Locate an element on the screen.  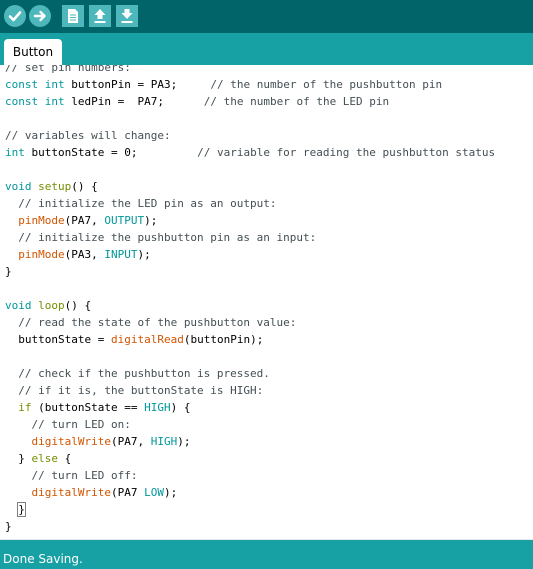
status-message: Done Saving. is located at coordinates (43, 559).